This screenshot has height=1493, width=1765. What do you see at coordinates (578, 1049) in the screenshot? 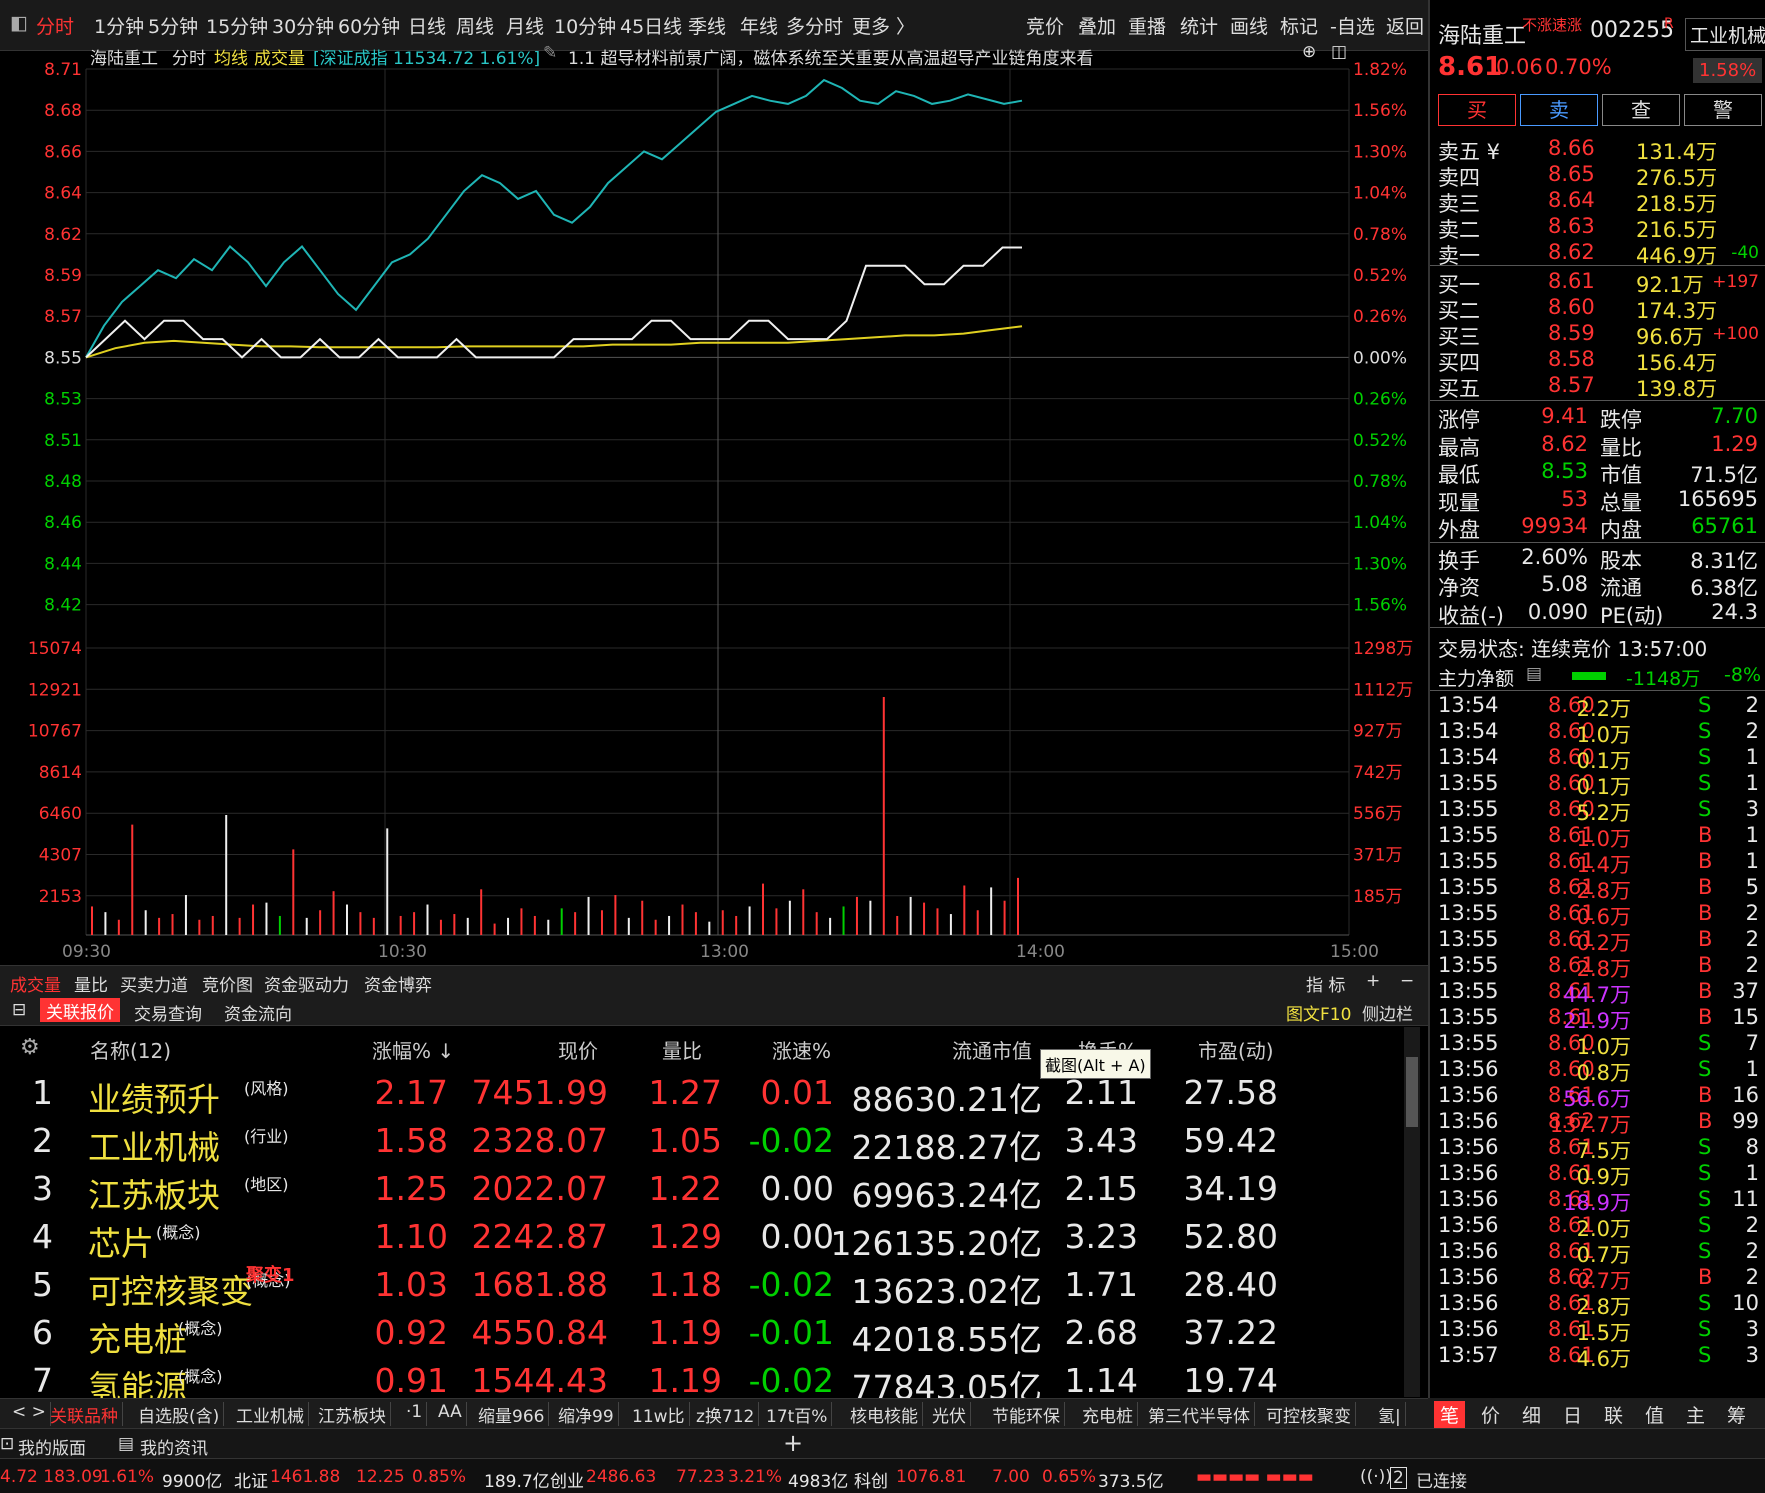
I see `table-header: 现价` at bounding box center [578, 1049].